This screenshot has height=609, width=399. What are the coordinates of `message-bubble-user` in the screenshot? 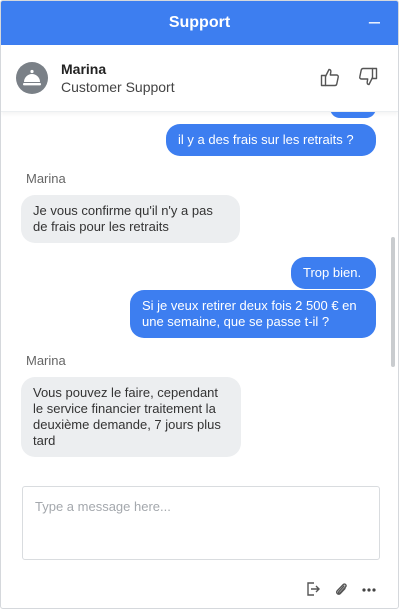 It's located at (353, 115).